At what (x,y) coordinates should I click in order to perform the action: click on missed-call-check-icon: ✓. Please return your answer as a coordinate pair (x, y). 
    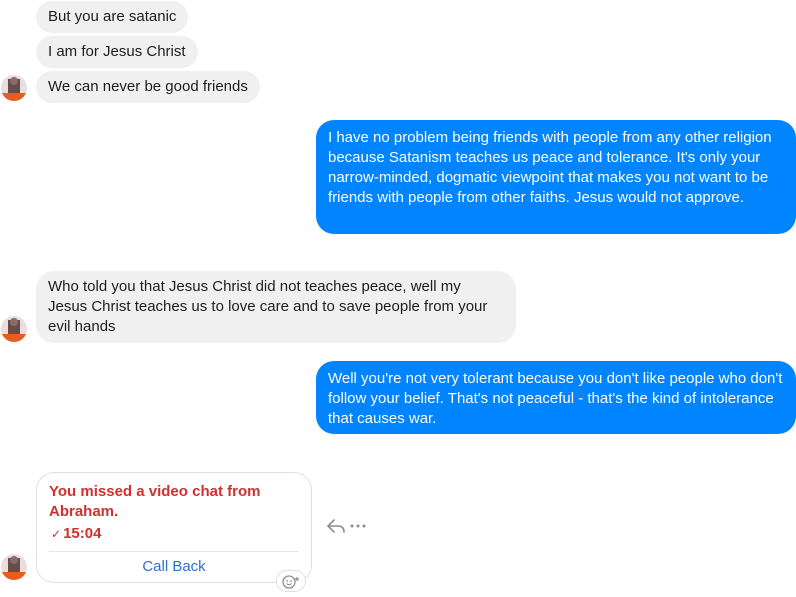
    Looking at the image, I should click on (56, 534).